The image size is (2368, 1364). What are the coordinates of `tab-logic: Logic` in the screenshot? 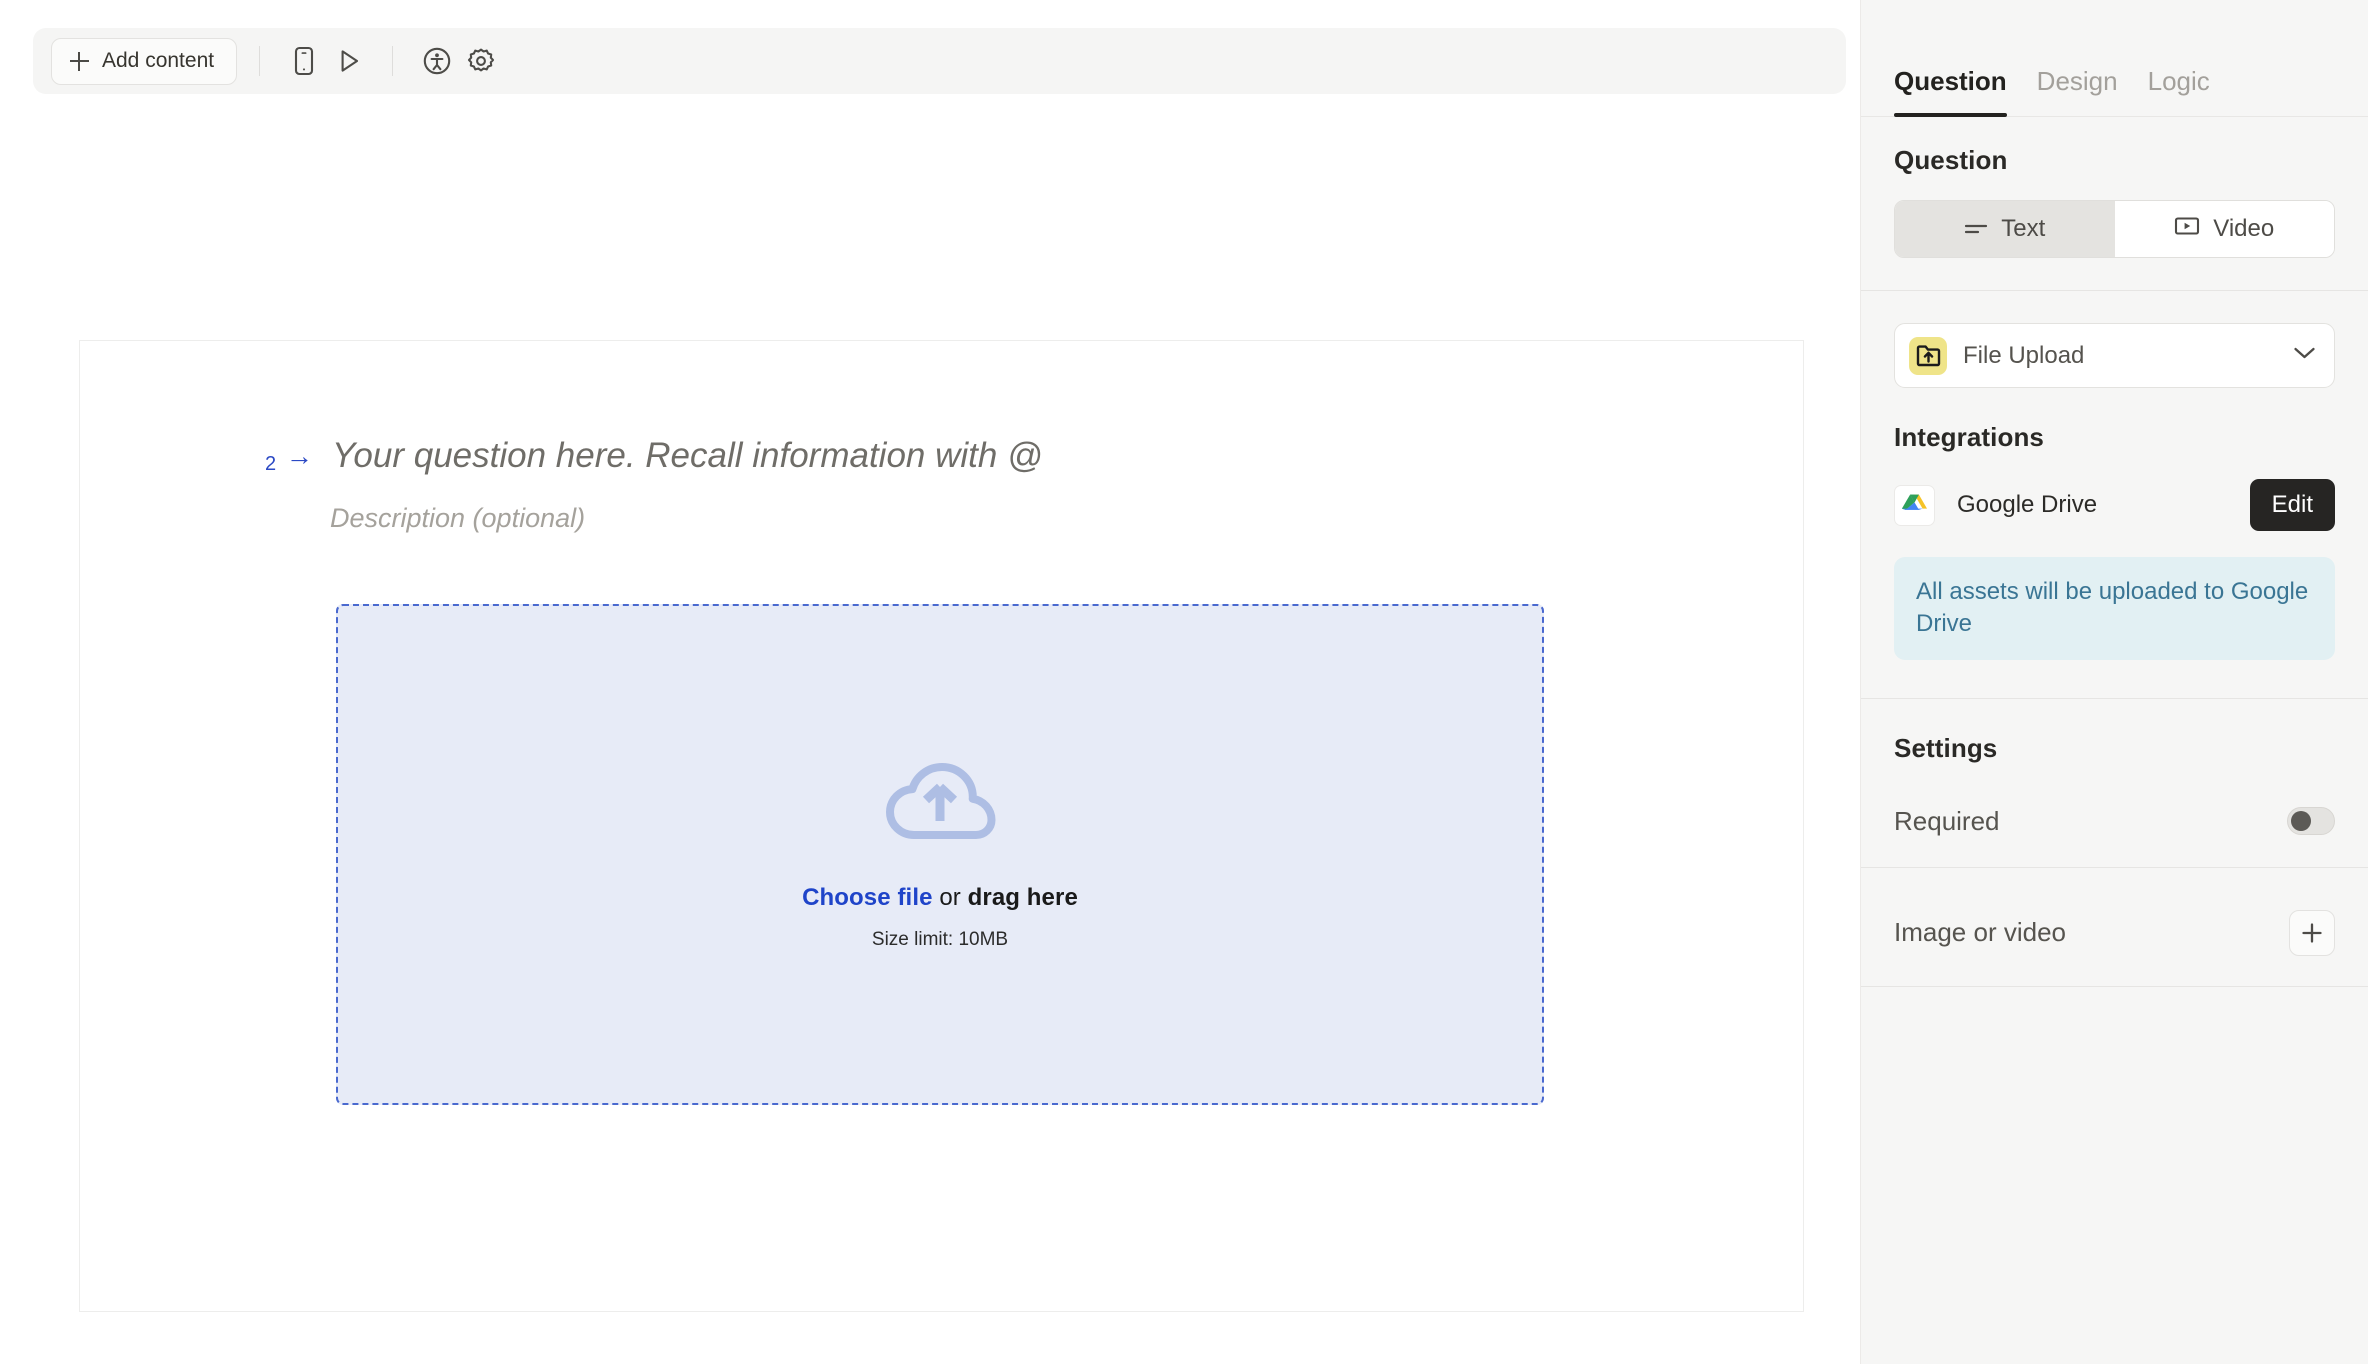 It's located at (2179, 91).